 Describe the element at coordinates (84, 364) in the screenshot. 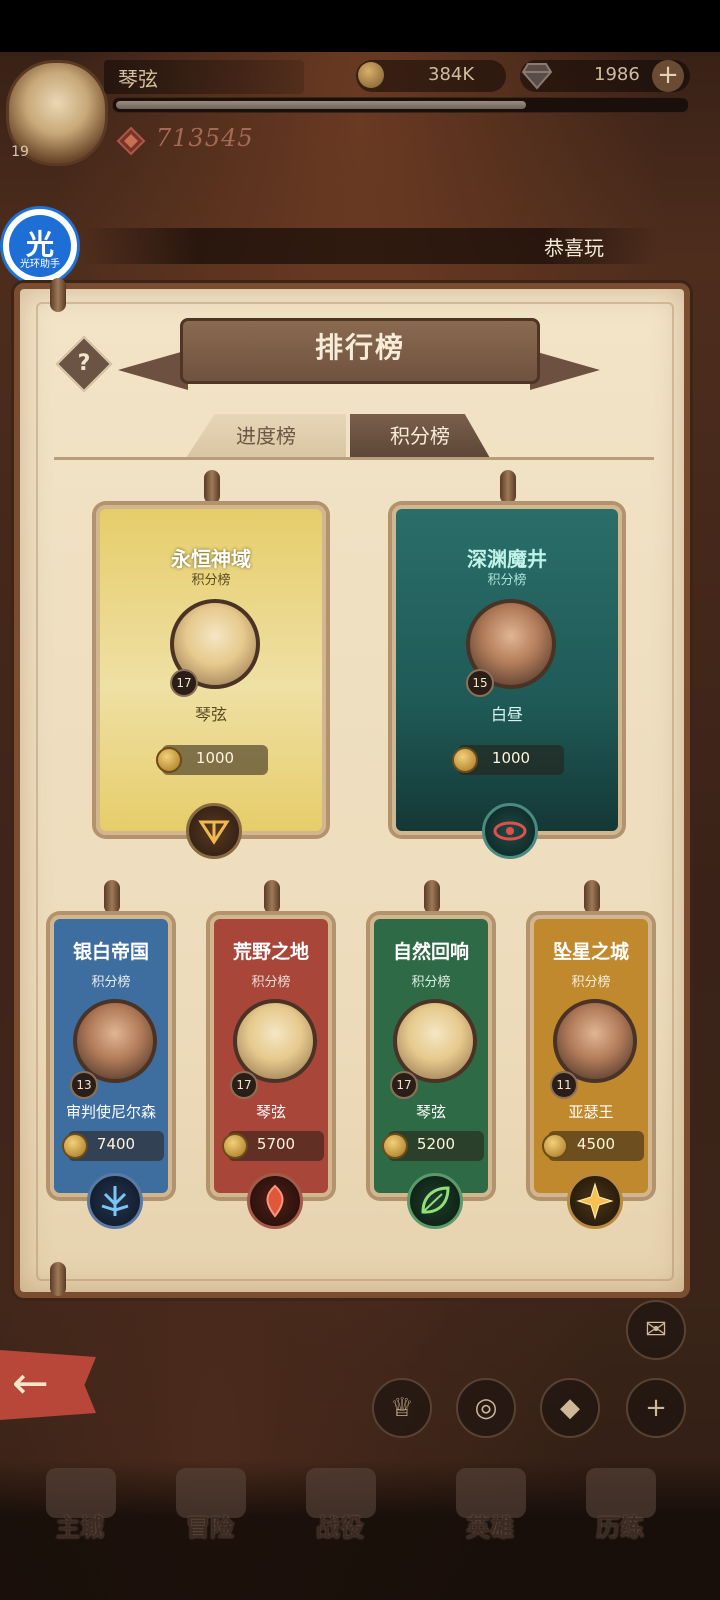

I see `help-icon: ?` at that location.